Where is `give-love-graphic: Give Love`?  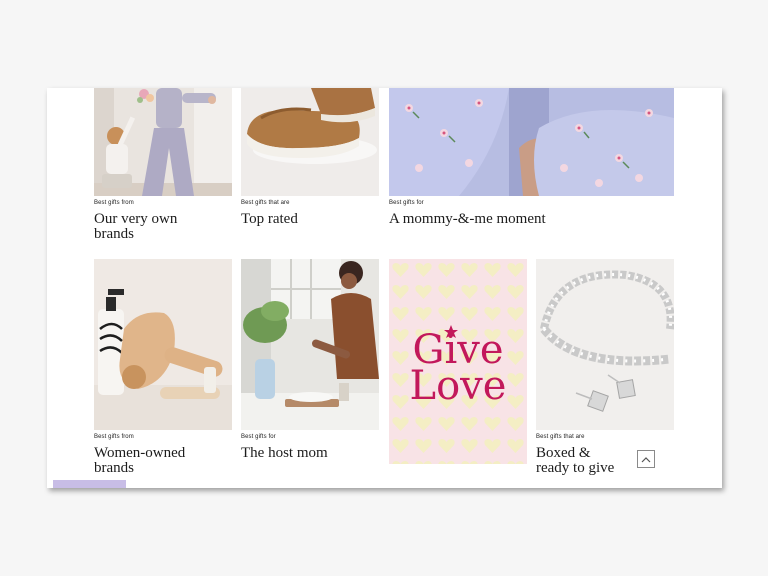
give-love-graphic: Give Love is located at coordinates (458, 361).